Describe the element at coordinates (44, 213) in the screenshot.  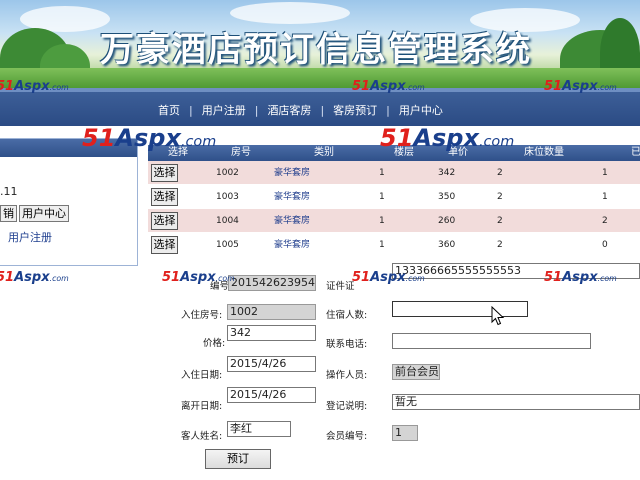
I see `user-center-button: 用户中心` at that location.